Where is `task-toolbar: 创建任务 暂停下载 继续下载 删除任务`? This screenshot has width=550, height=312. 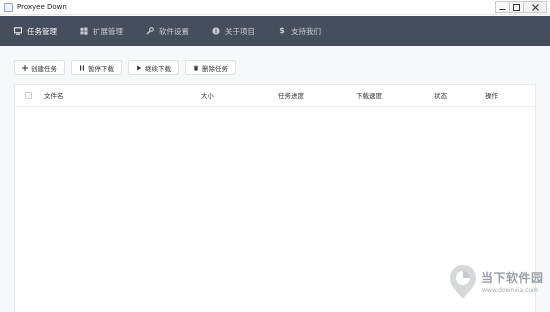 task-toolbar: 创建任务 暂停下载 继续下载 删除任务 is located at coordinates (128, 67).